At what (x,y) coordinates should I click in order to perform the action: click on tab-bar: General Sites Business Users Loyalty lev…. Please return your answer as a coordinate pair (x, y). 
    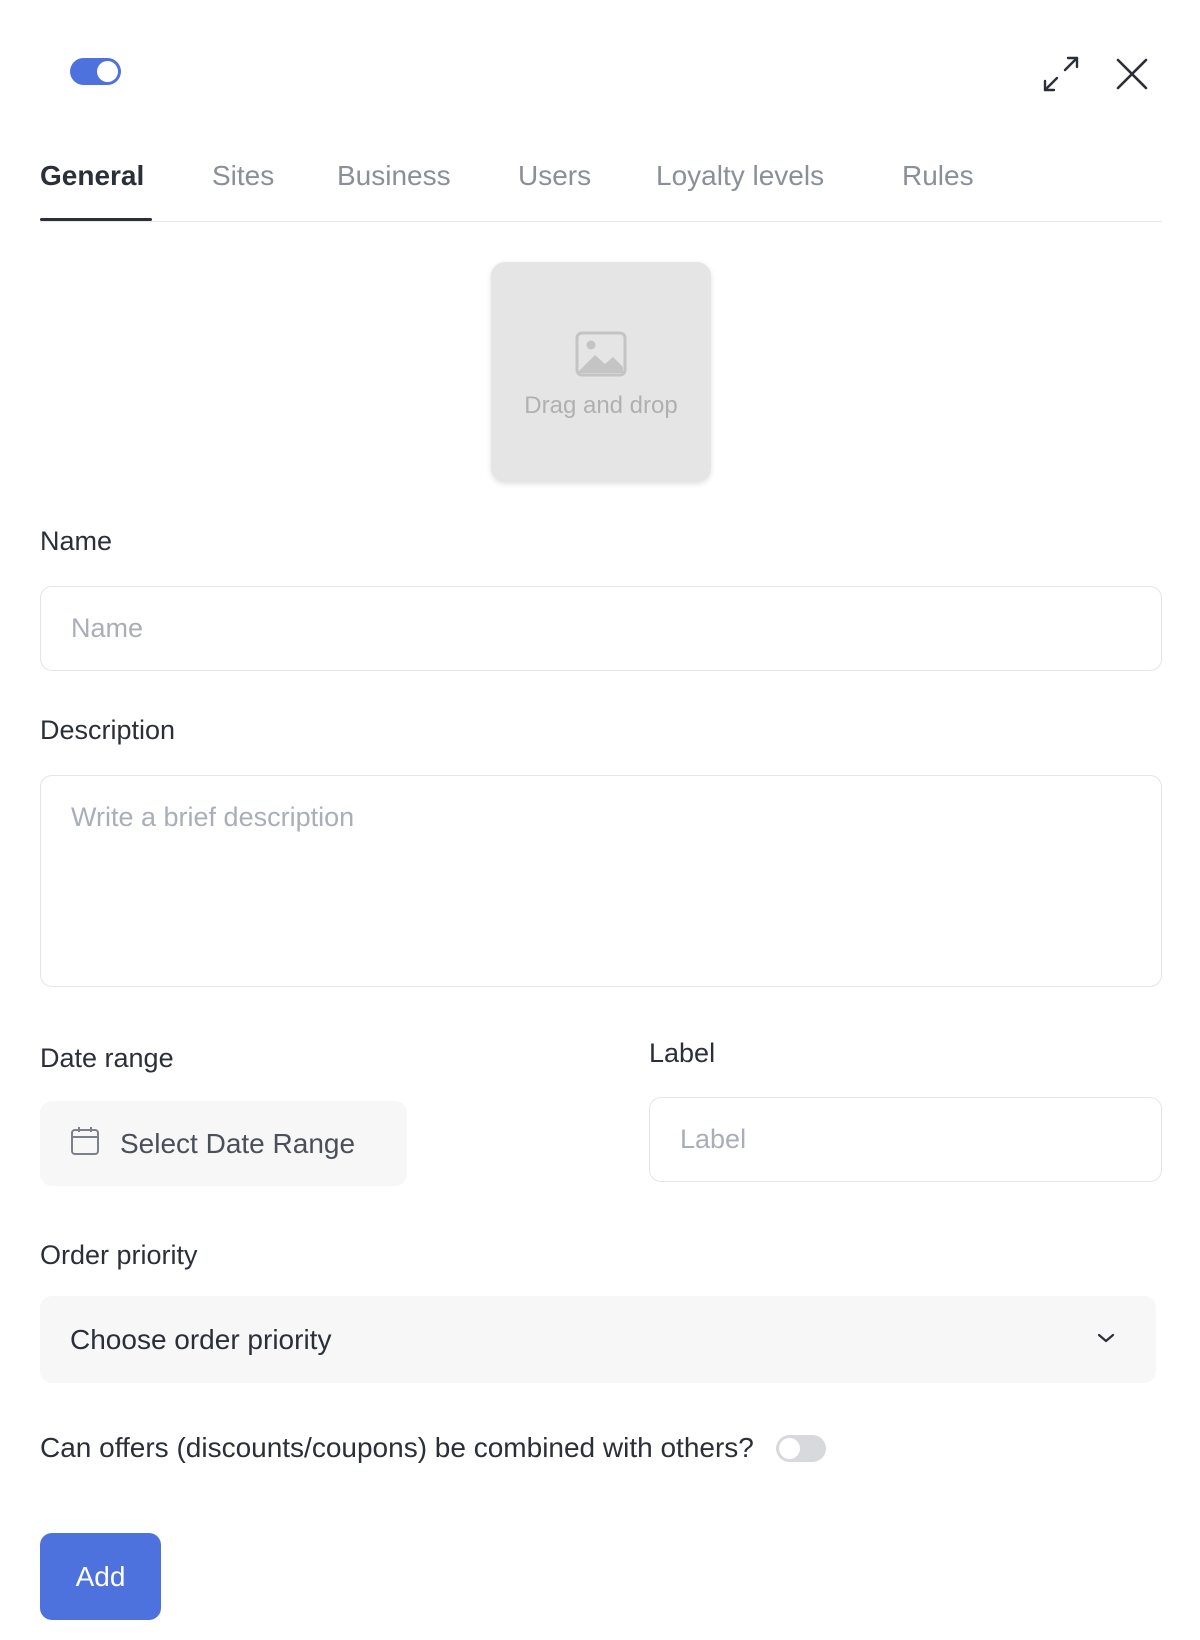
    Looking at the image, I should click on (601, 186).